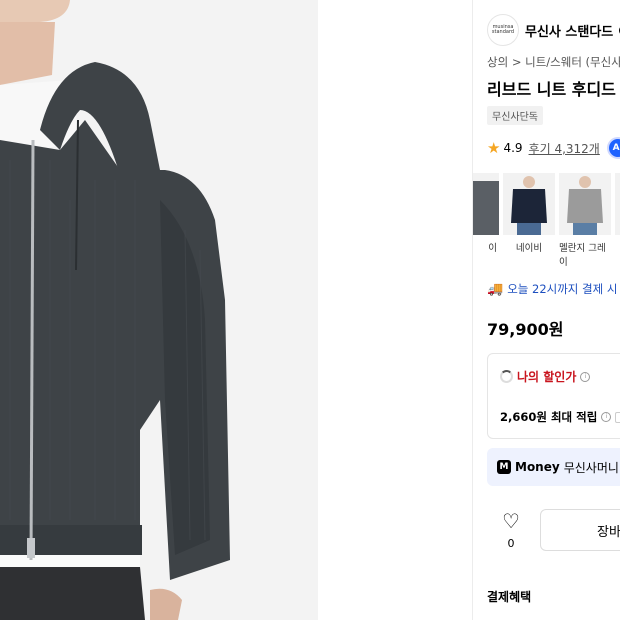 The image size is (620, 620). Describe the element at coordinates (492, 248) in the screenshot. I see `swatch-label: 이` at that location.